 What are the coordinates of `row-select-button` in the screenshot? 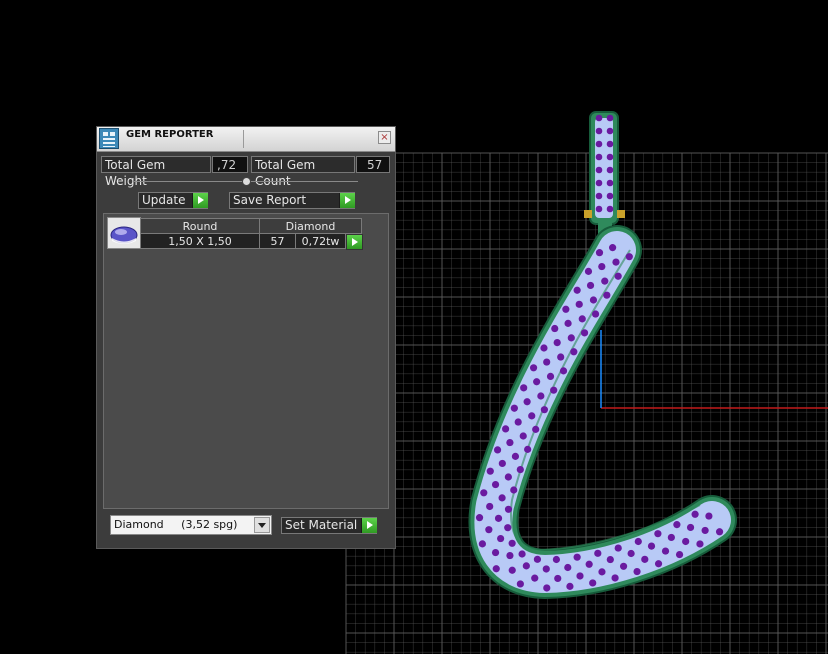 It's located at (354, 242).